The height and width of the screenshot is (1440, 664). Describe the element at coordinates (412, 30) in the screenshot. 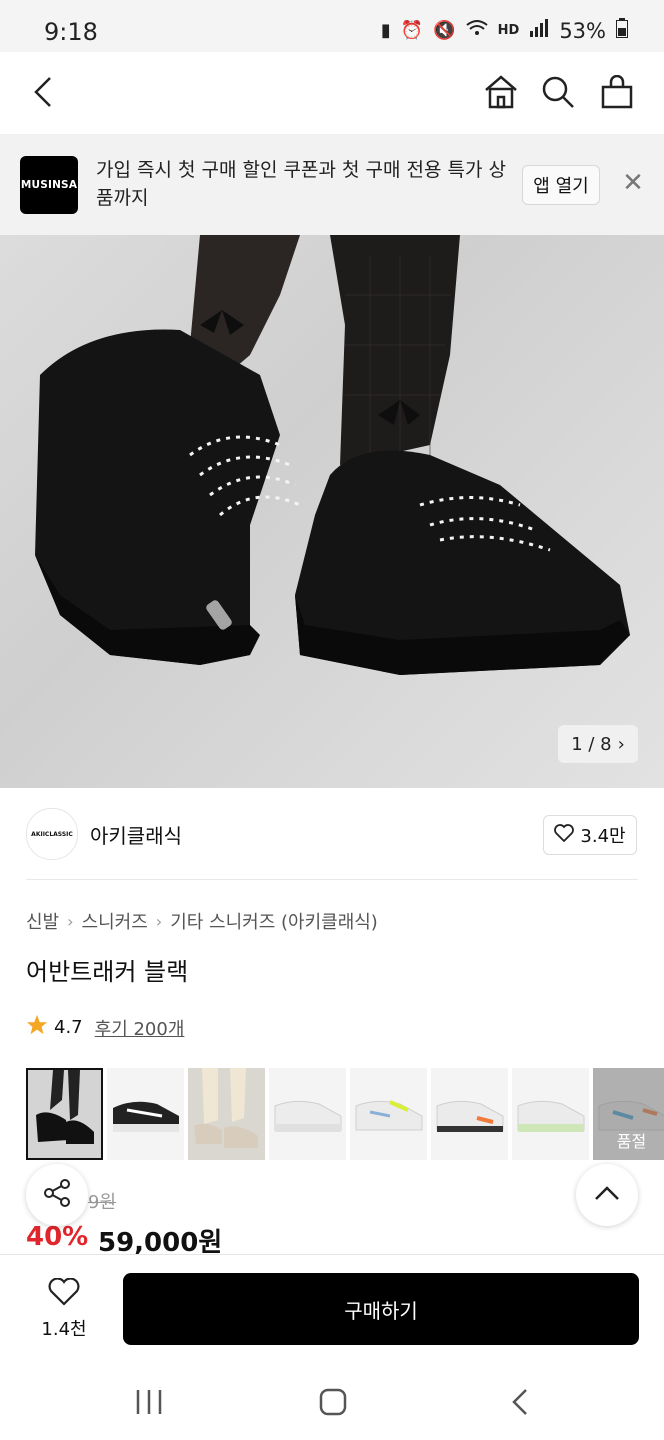

I see `alarm-icon: ⏰` at that location.